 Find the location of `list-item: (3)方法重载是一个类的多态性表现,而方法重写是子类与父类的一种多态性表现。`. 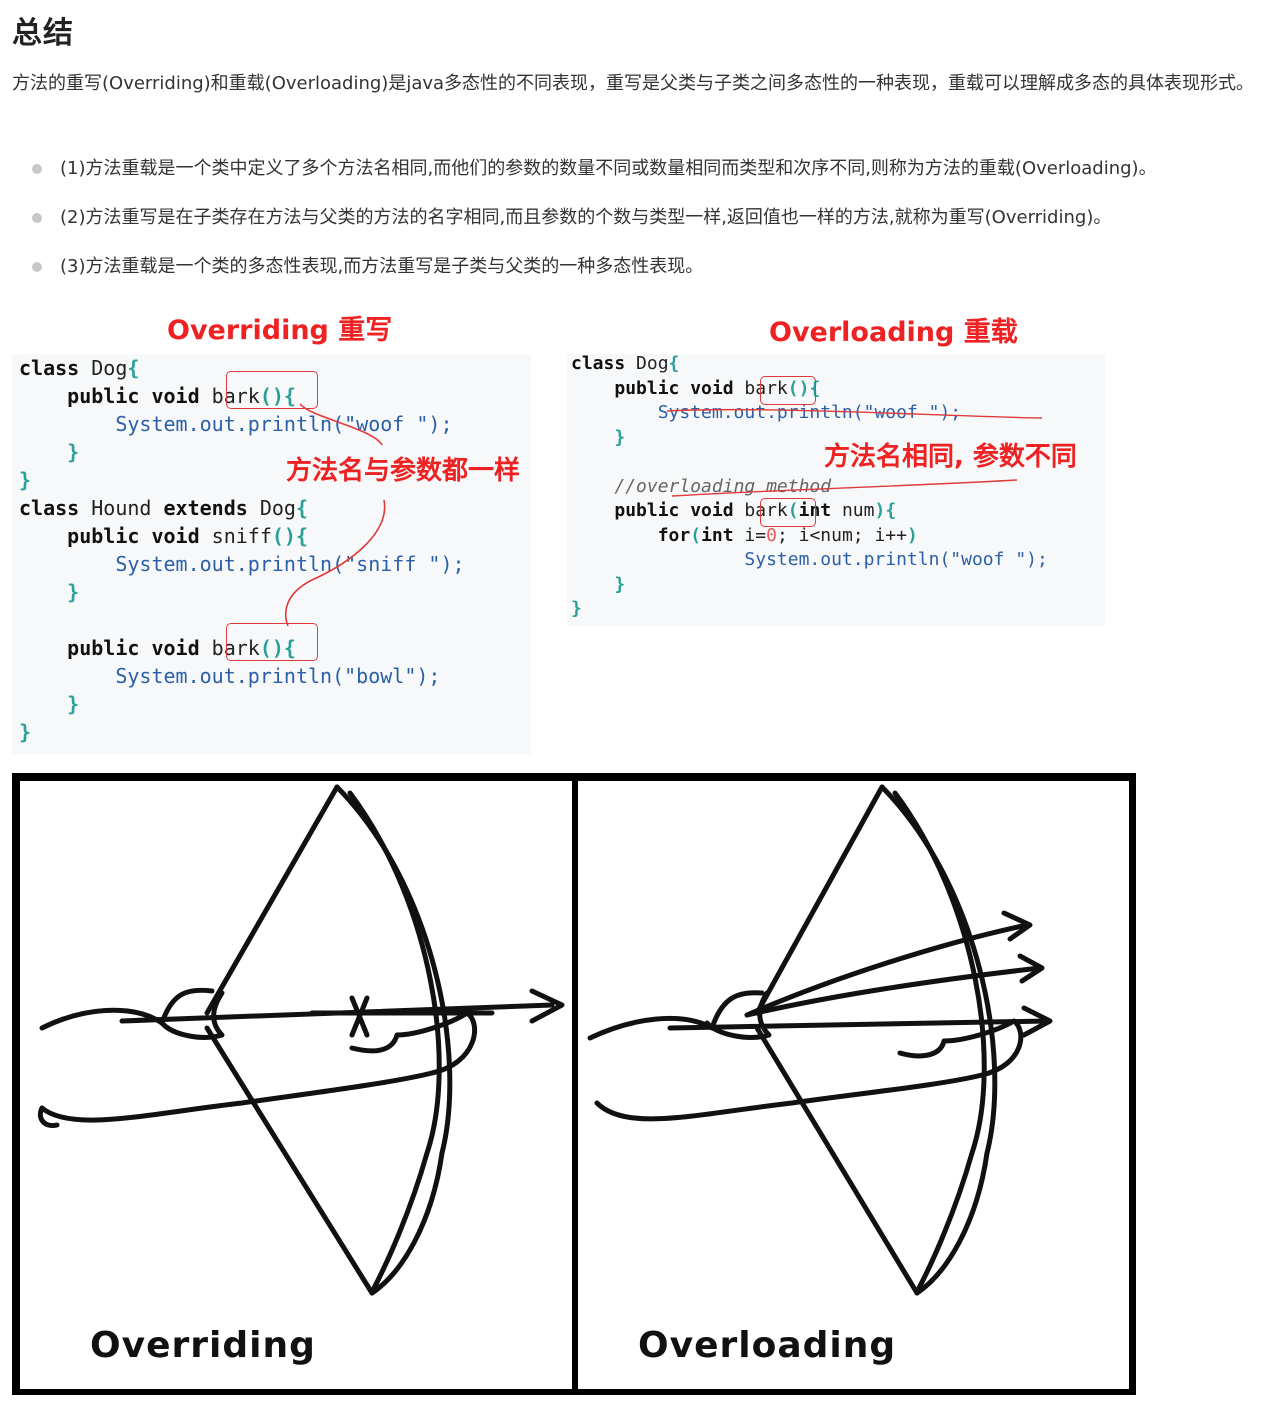

list-item: (3)方法重载是一个类的多态性表现,而方法重写是子类与父类的一种多态性表现。 is located at coordinates (650, 272).